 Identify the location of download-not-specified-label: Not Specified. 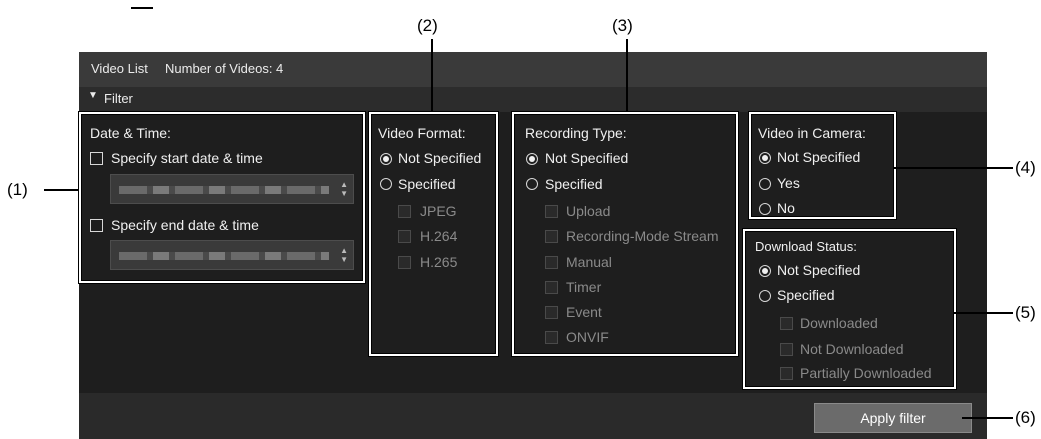
(818, 270).